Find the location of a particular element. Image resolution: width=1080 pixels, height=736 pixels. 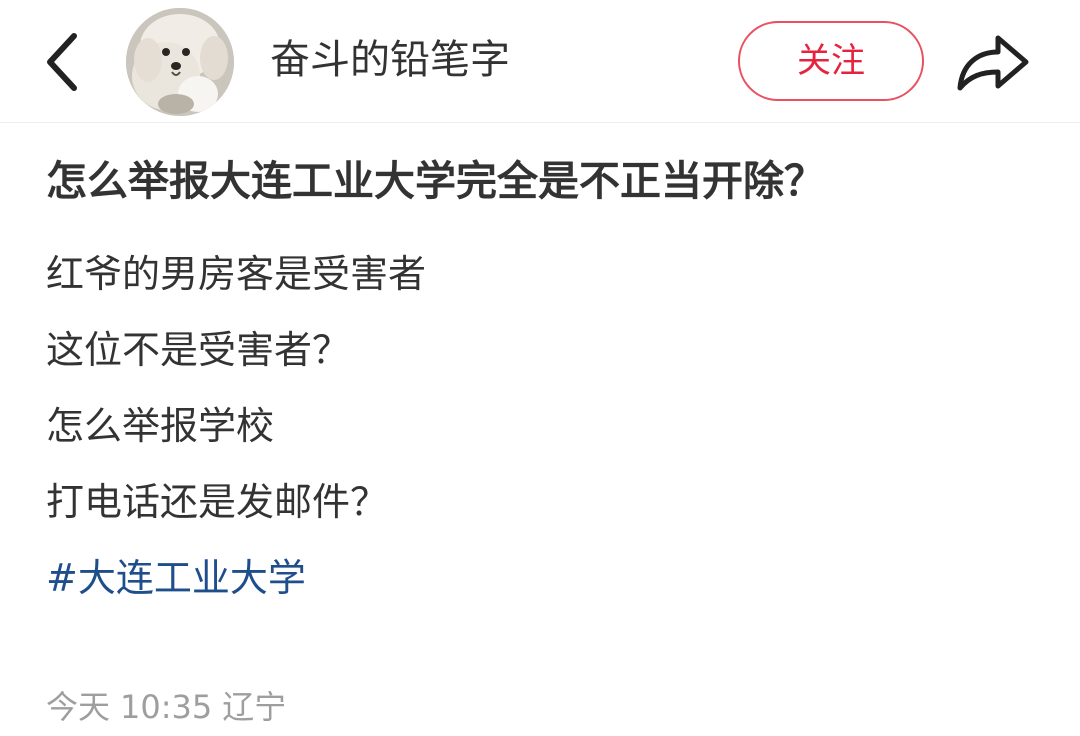

back-button is located at coordinates (62, 62).